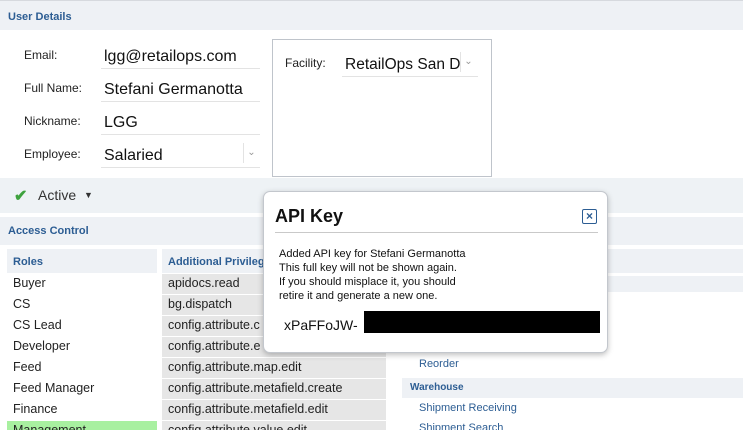 The image size is (743, 430). What do you see at coordinates (468, 408) in the screenshot?
I see `shipment-receiving-link: Shipment Receiving` at bounding box center [468, 408].